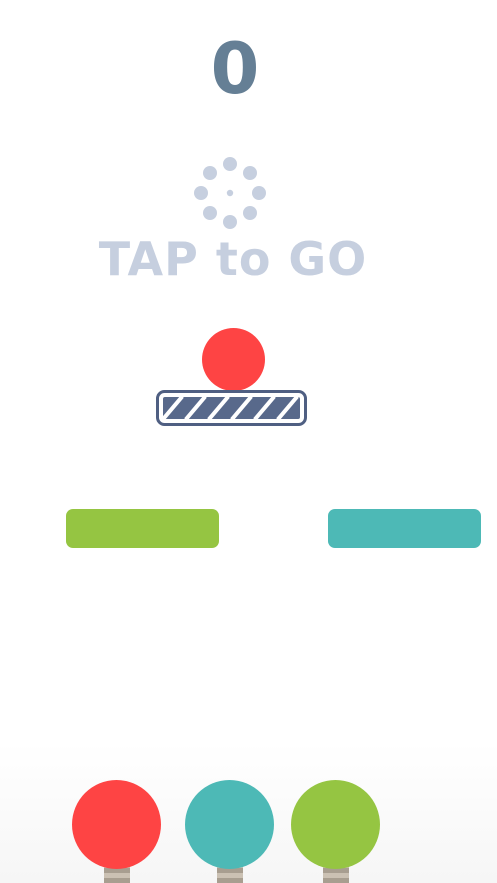  I want to click on spring-platform, so click(231, 408).